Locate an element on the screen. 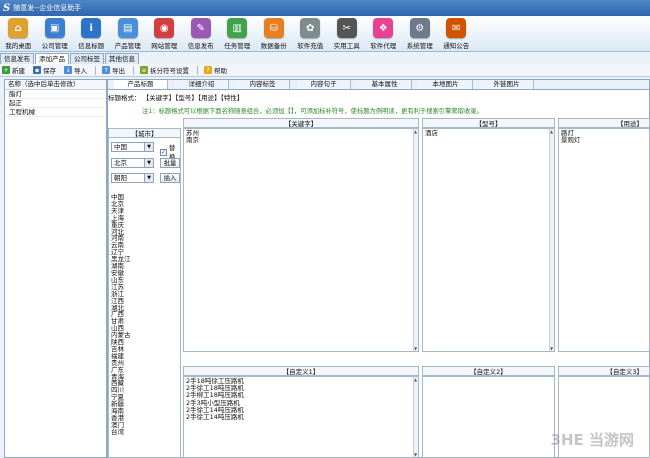  action-label: 导入 is located at coordinates (80, 71).